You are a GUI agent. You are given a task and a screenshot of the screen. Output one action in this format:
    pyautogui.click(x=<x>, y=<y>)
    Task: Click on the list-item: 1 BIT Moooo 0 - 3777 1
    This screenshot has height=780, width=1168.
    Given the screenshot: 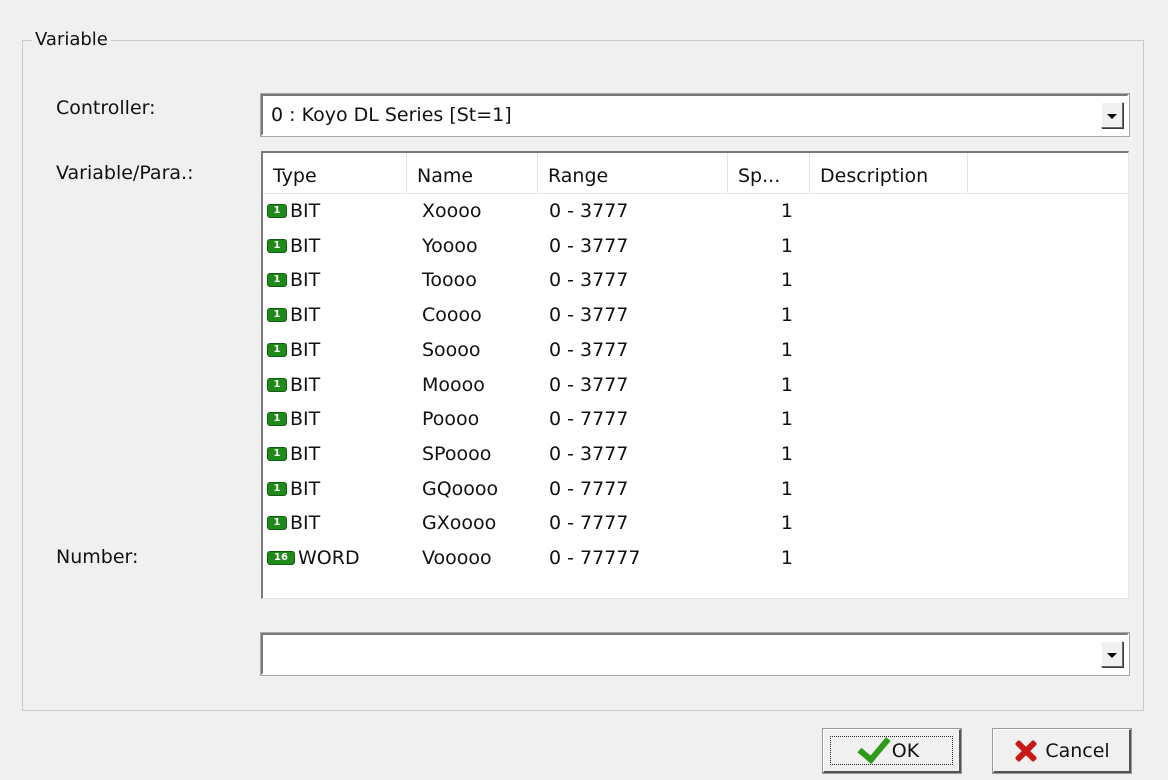 What is the action you would take?
    pyautogui.click(x=695, y=385)
    